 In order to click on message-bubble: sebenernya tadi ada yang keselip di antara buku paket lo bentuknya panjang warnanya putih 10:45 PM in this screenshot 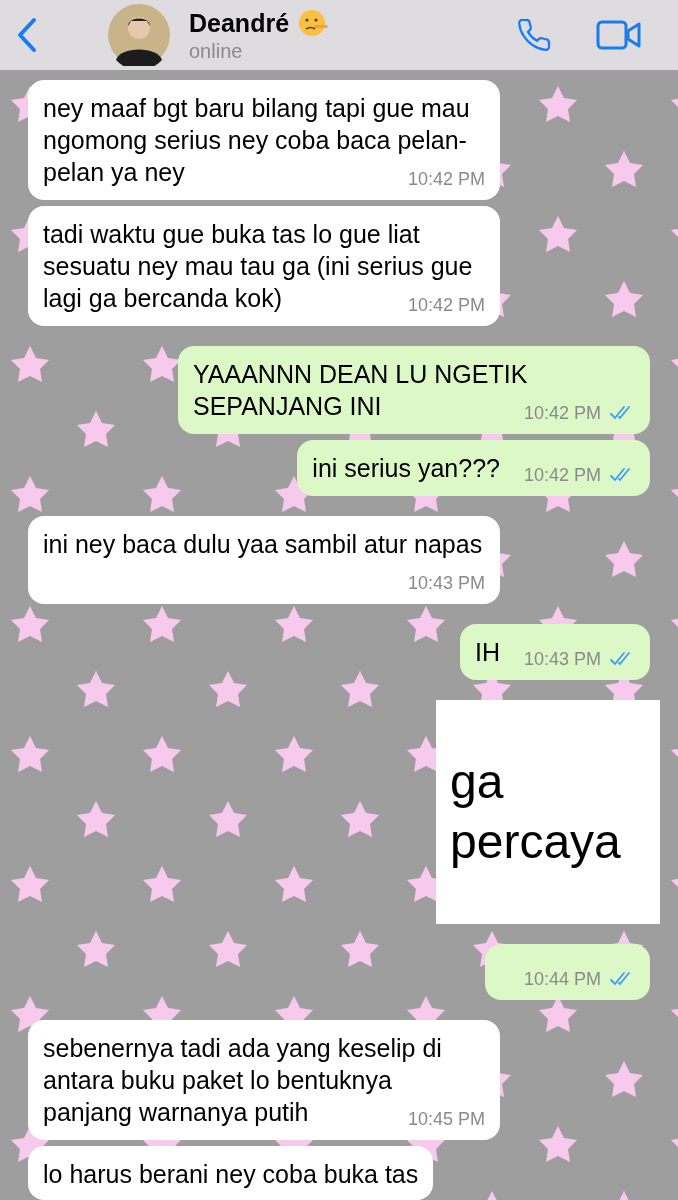, I will do `click(264, 1080)`.